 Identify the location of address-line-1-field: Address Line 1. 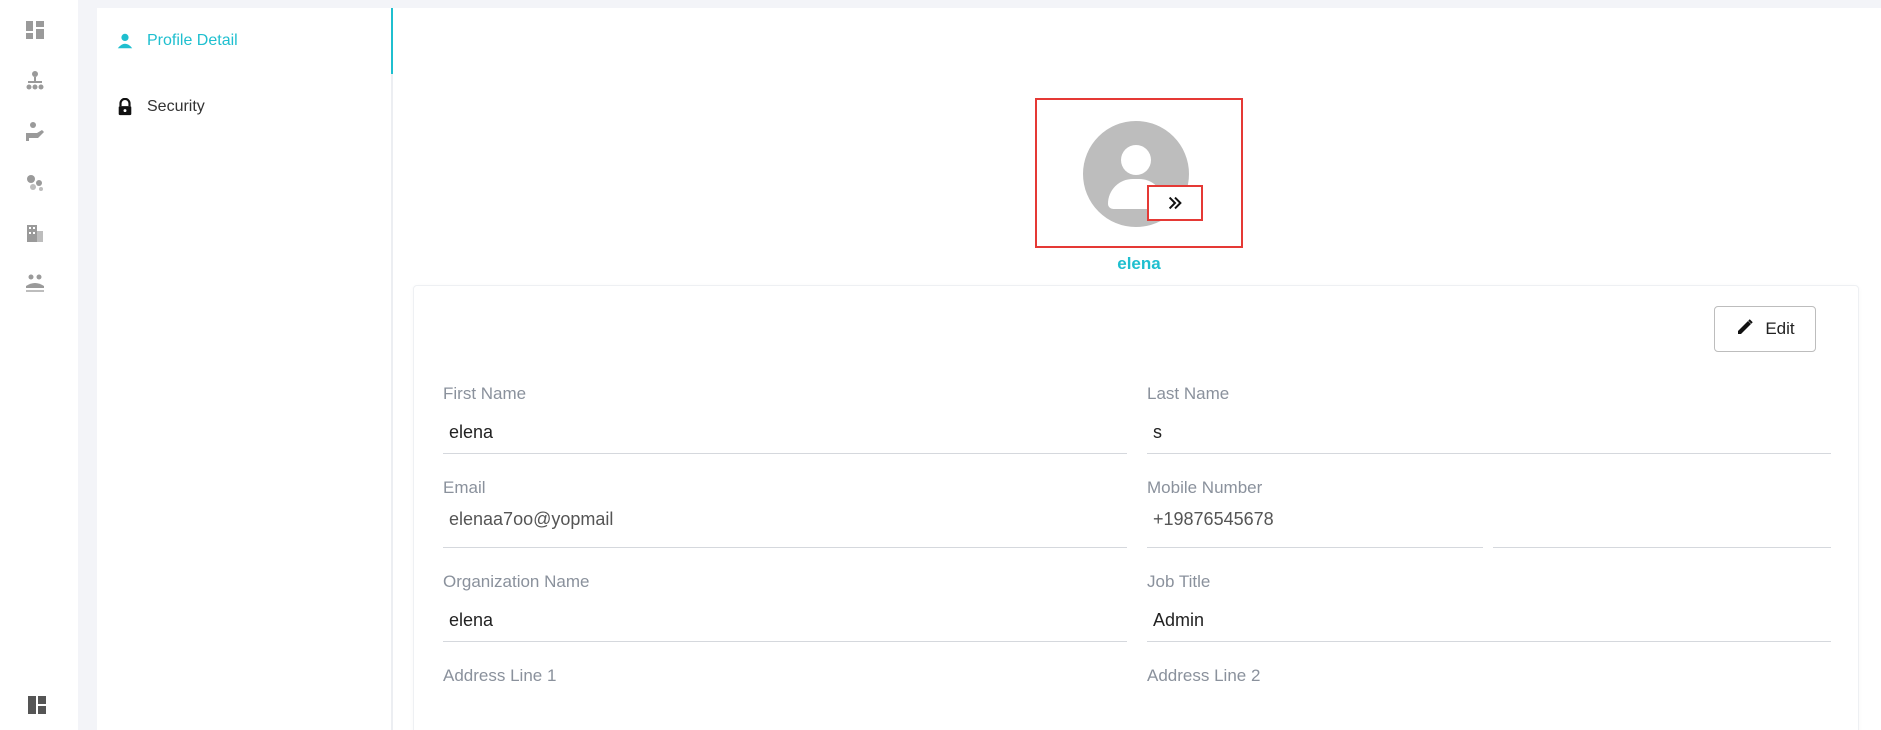
(785, 698).